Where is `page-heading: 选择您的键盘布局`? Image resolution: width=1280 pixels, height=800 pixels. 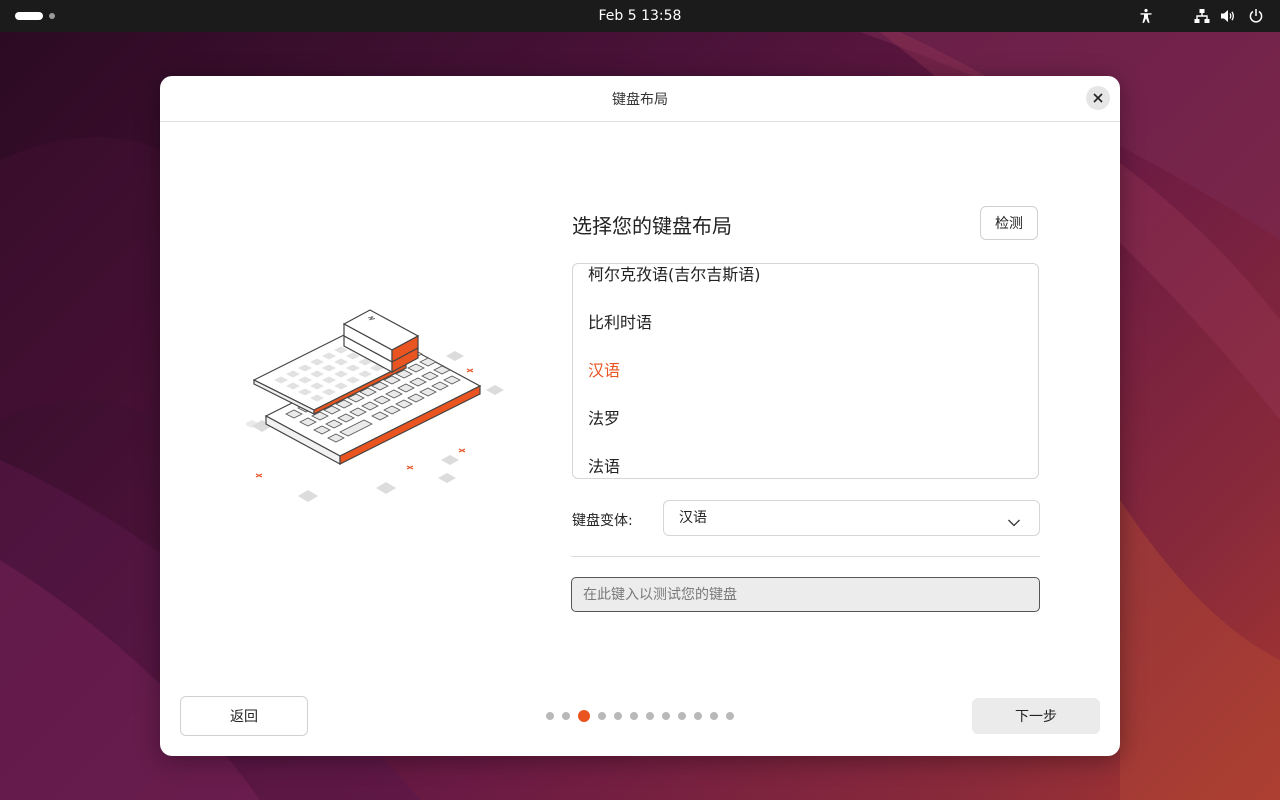 page-heading: 选择您的键盘布局 is located at coordinates (652, 226).